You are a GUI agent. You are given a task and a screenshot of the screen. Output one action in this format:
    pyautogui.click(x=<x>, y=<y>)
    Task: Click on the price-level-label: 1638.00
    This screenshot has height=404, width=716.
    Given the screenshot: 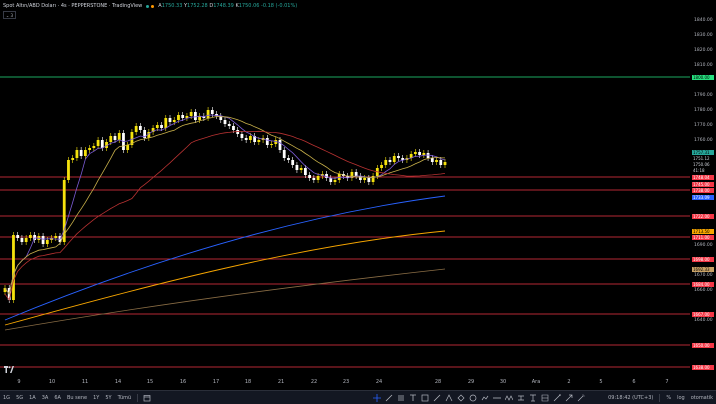 What is the action you would take?
    pyautogui.click(x=703, y=367)
    